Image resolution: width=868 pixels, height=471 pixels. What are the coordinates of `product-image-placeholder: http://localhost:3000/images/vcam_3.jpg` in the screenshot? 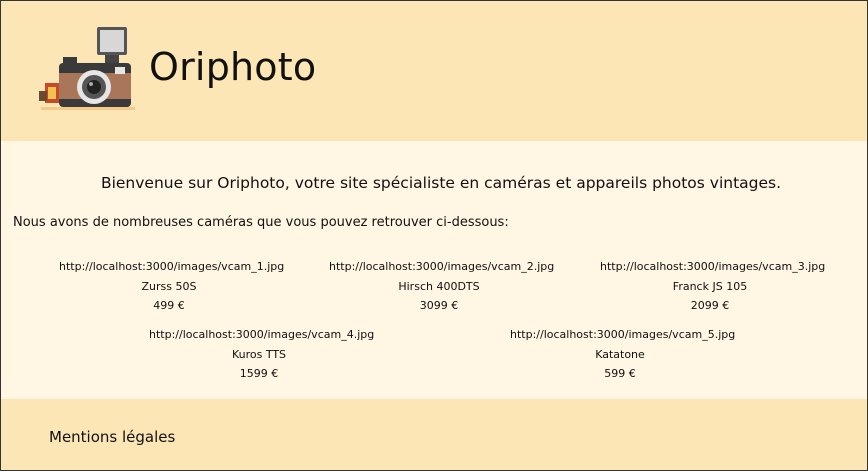 It's located at (713, 266).